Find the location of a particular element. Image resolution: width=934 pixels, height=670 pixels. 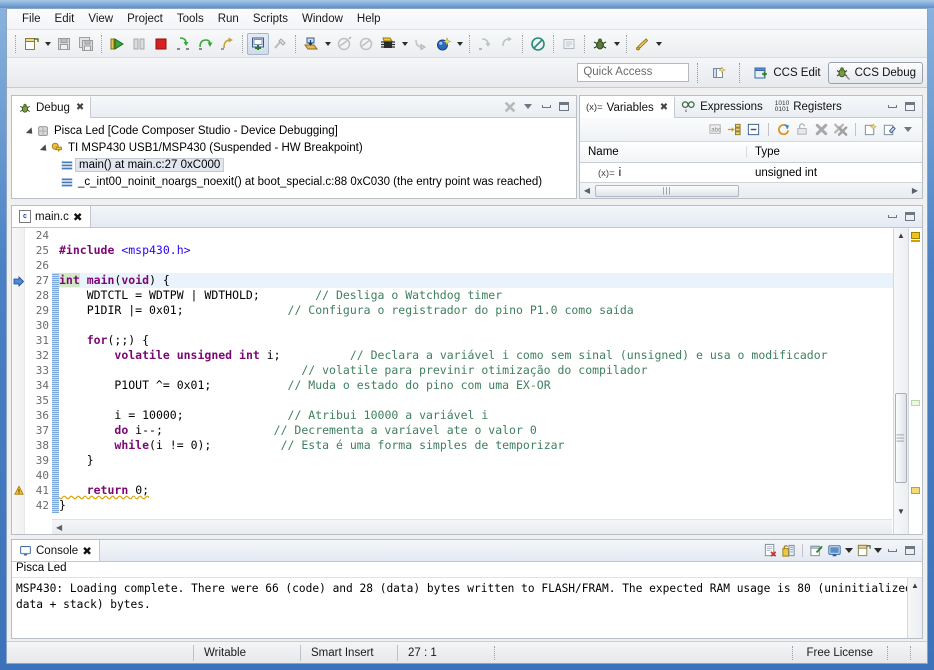

menu-tools: Tools is located at coordinates (190, 19).